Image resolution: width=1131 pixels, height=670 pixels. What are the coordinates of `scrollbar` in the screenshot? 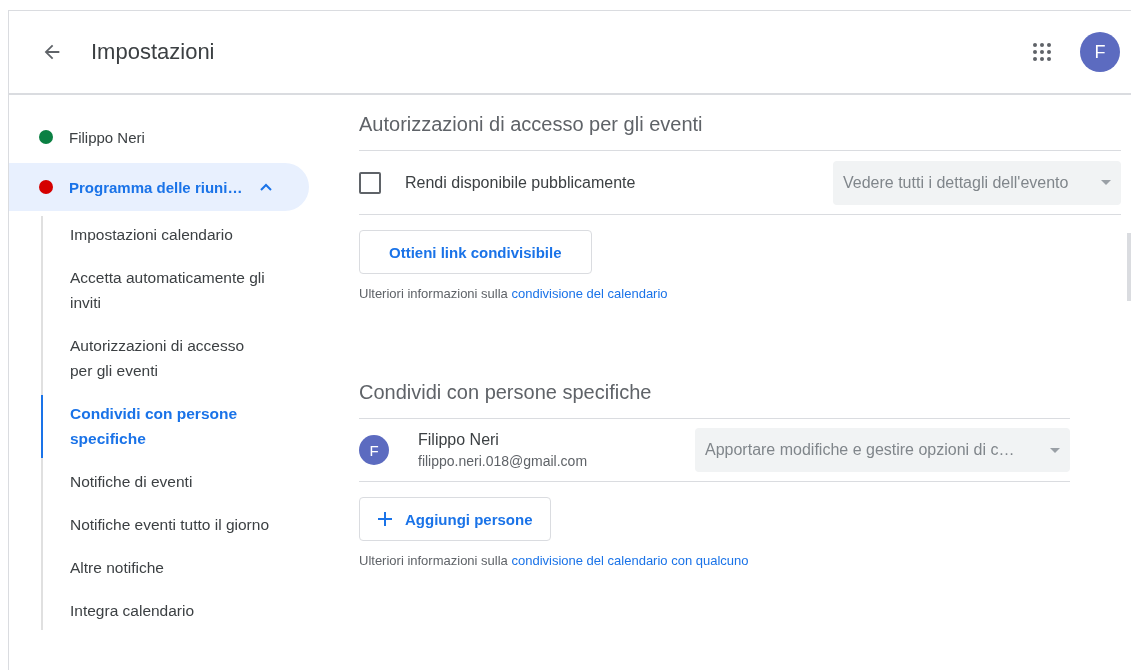 It's located at (1129, 267).